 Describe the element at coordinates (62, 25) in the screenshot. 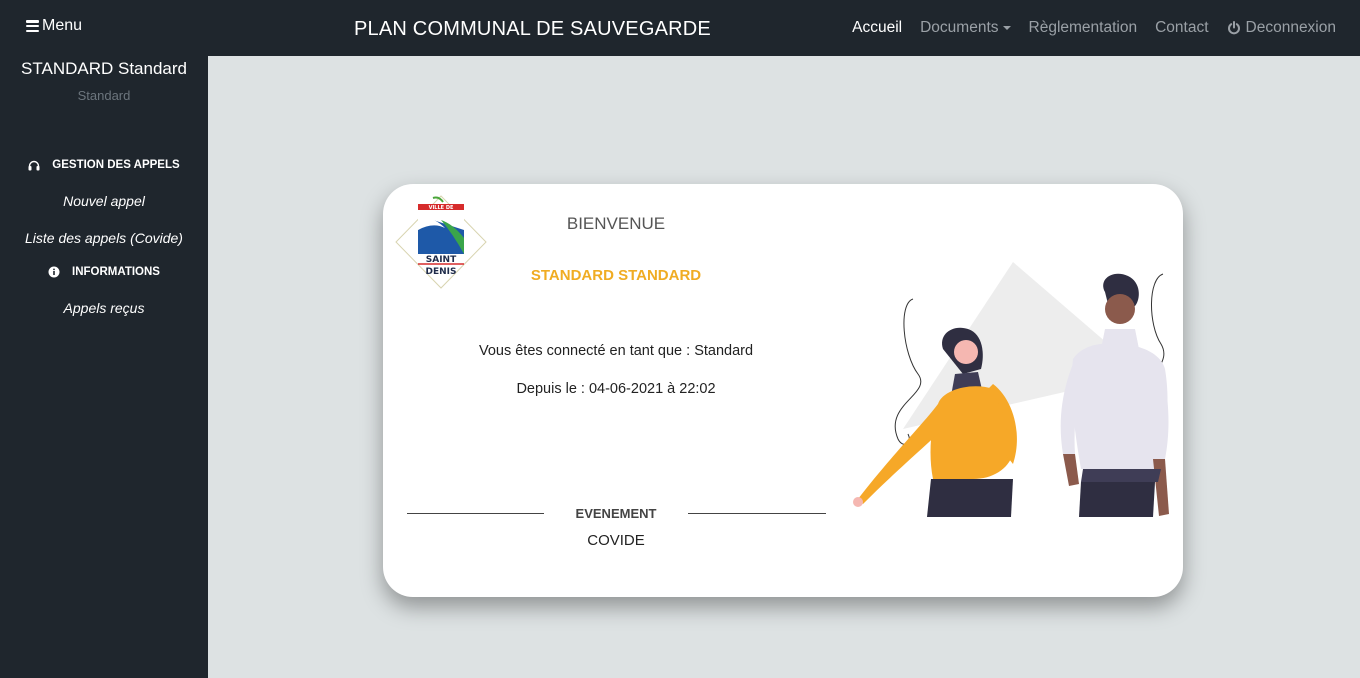

I see `menu-label: Menu` at that location.